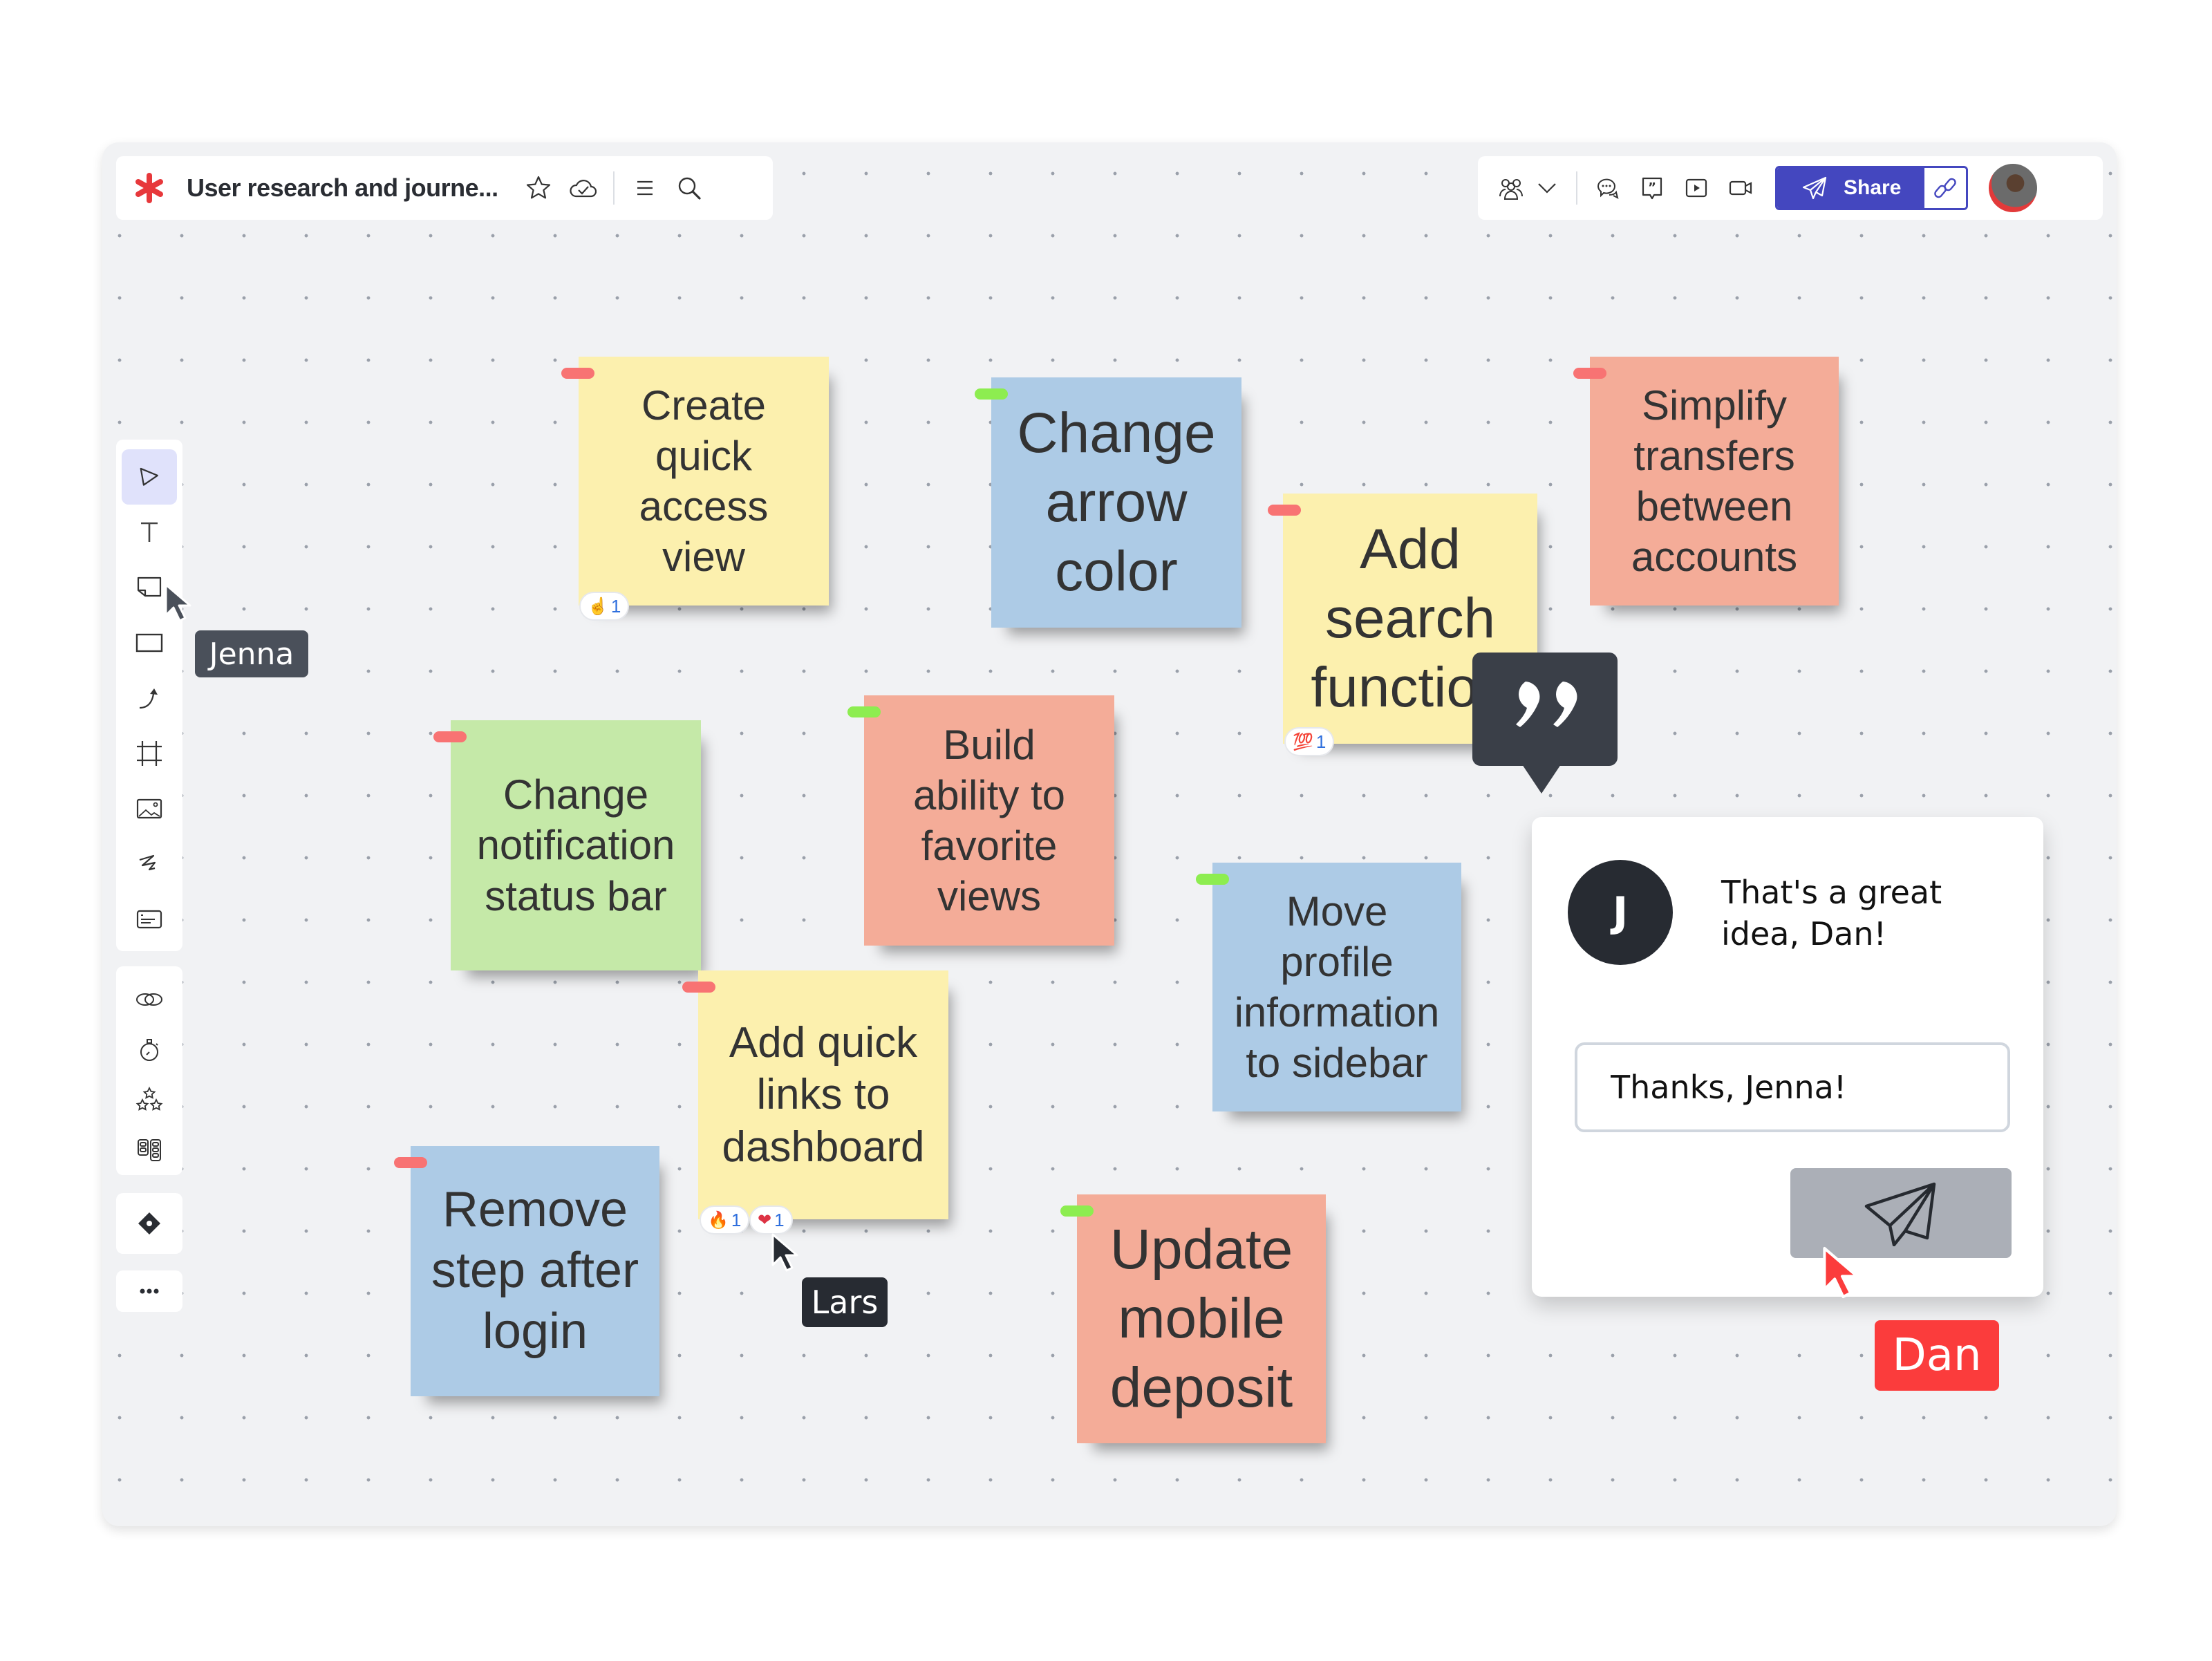 The image size is (2212, 1661). Describe the element at coordinates (1741, 188) in the screenshot. I see `video-call-button` at that location.